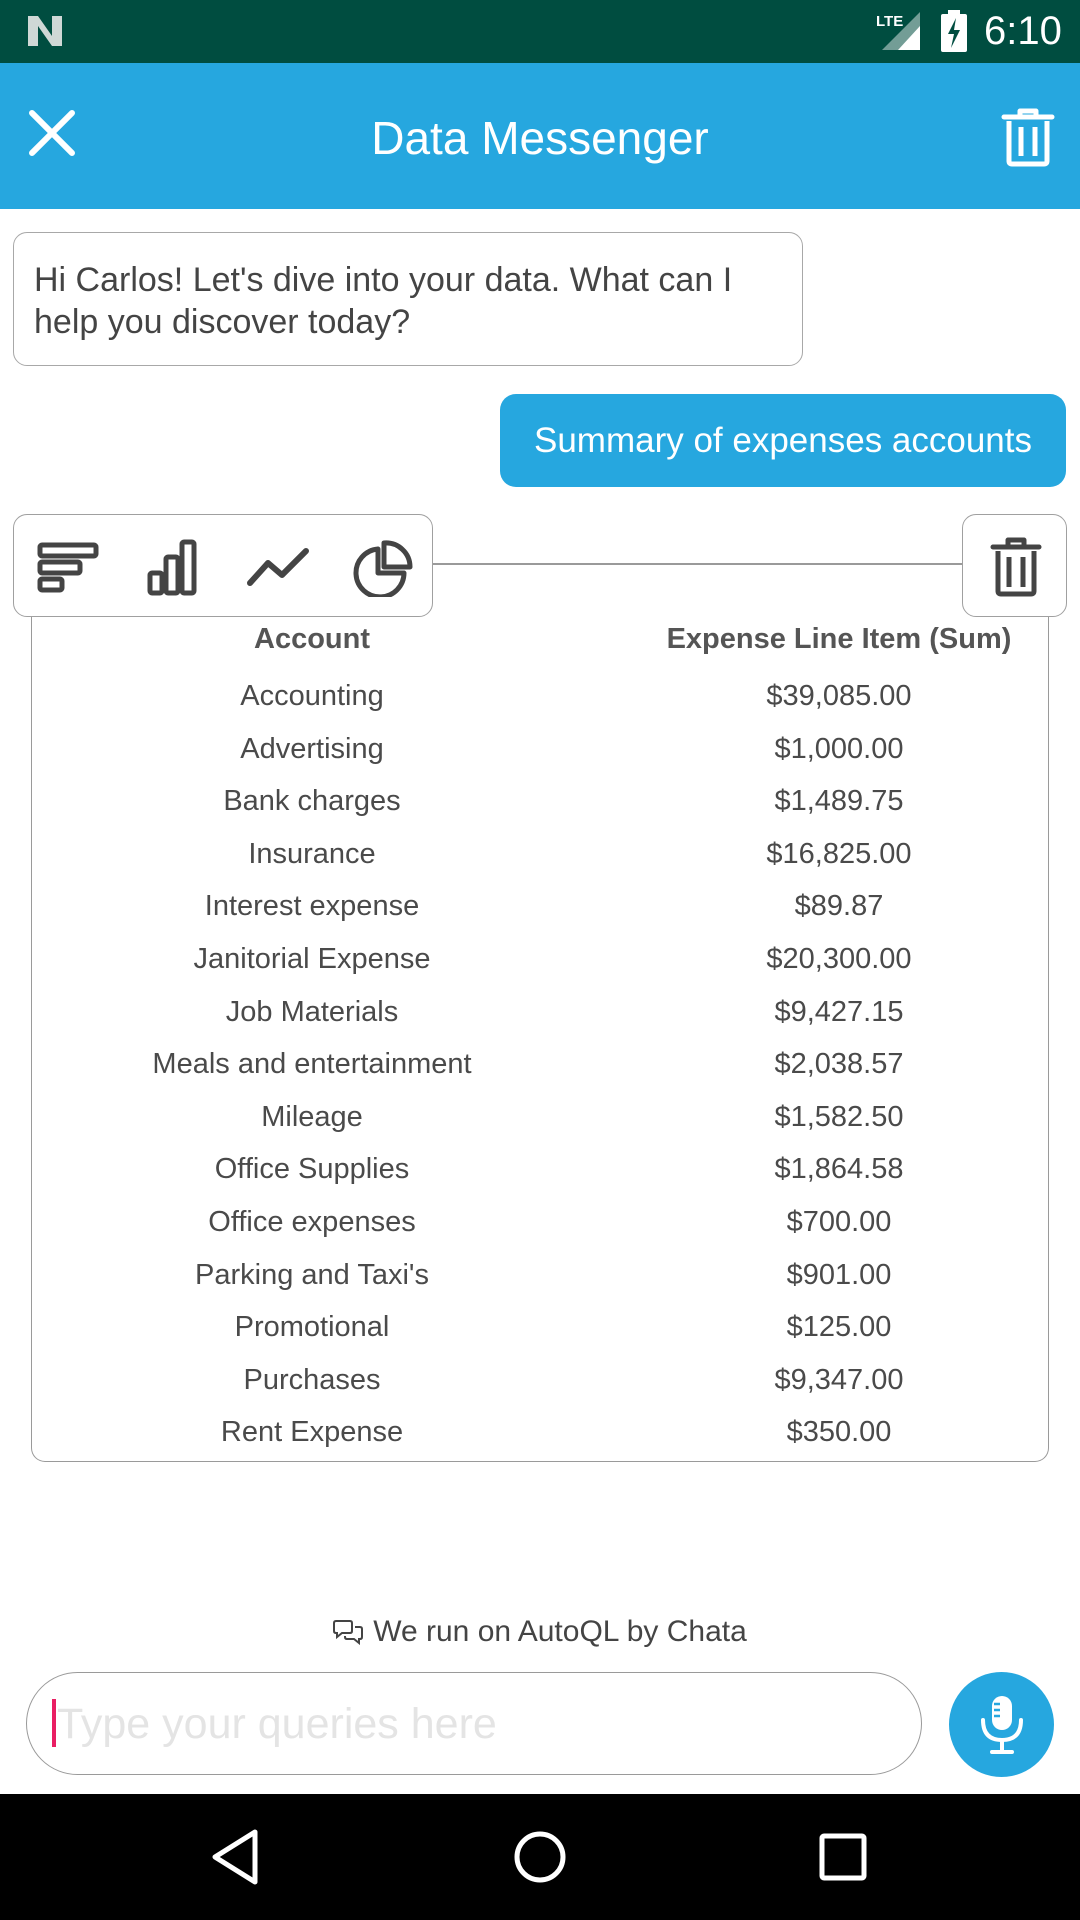 The height and width of the screenshot is (1920, 1080). Describe the element at coordinates (839, 1432) in the screenshot. I see `amount-cell: $350.00` at that location.